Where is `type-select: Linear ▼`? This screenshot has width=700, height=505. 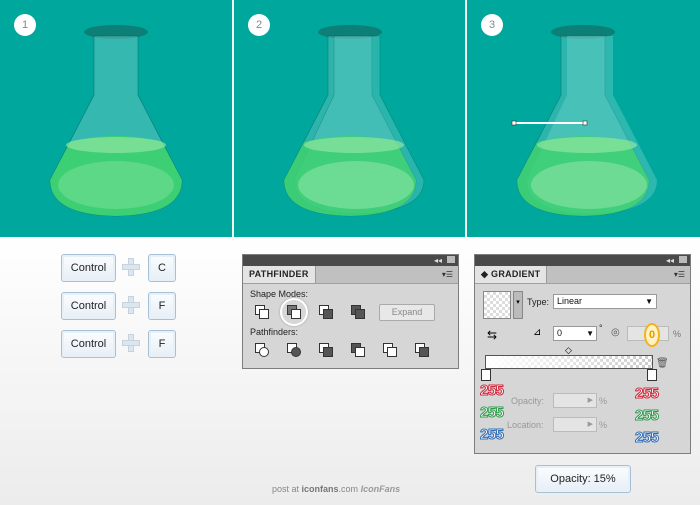 type-select: Linear ▼ is located at coordinates (605, 301).